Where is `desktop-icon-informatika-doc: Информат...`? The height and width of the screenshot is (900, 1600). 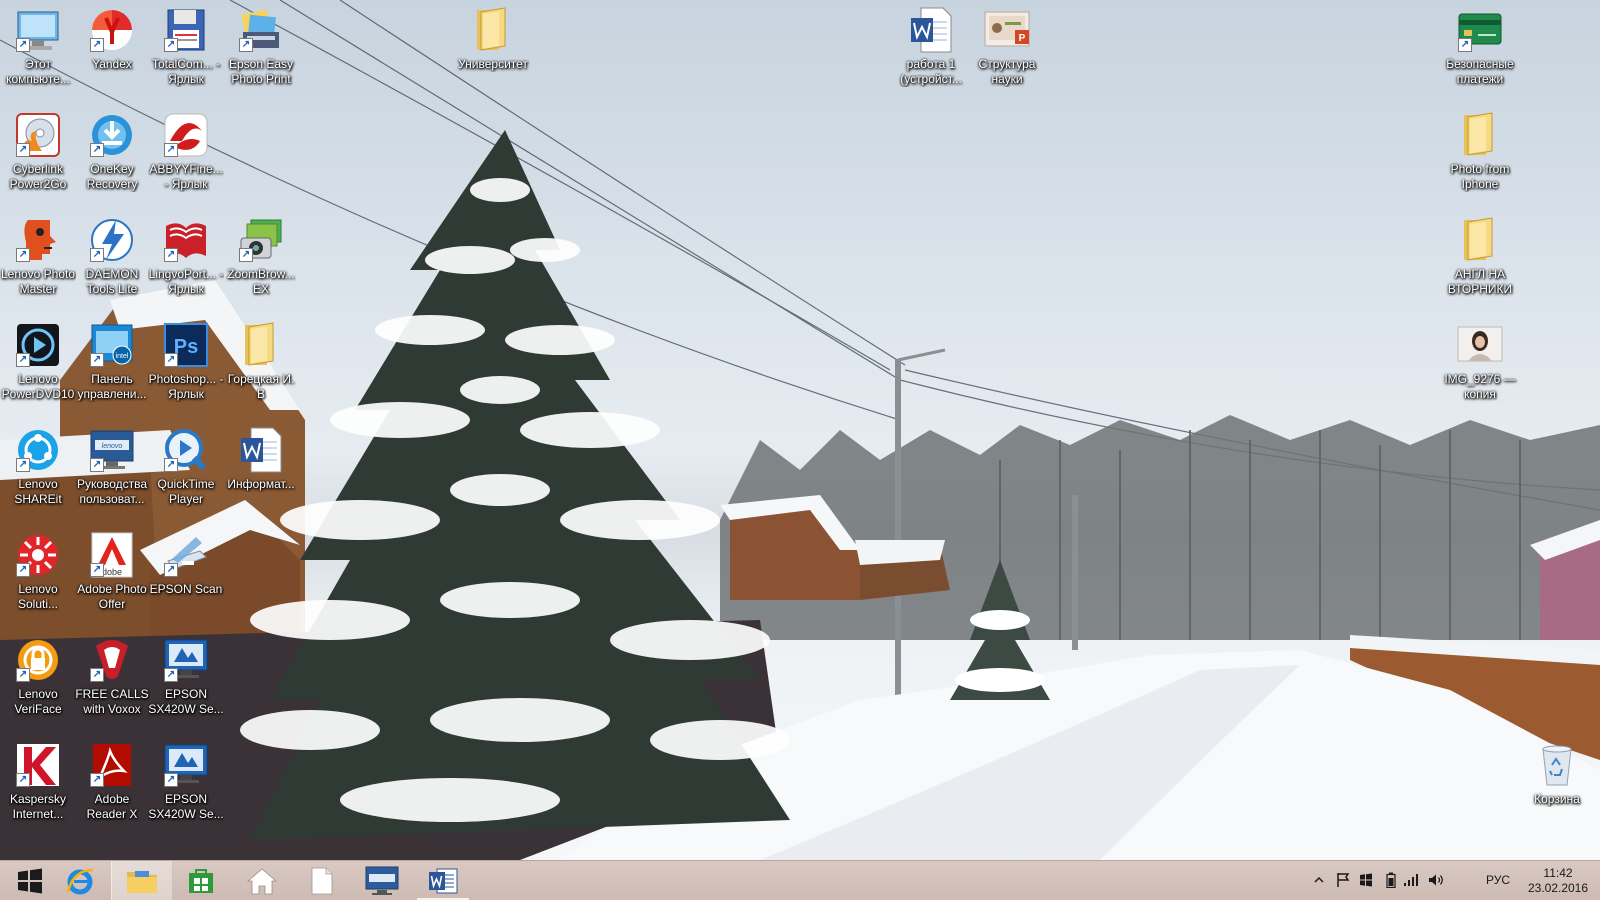 desktop-icon-informatika-doc: Информат... is located at coordinates (261, 472).